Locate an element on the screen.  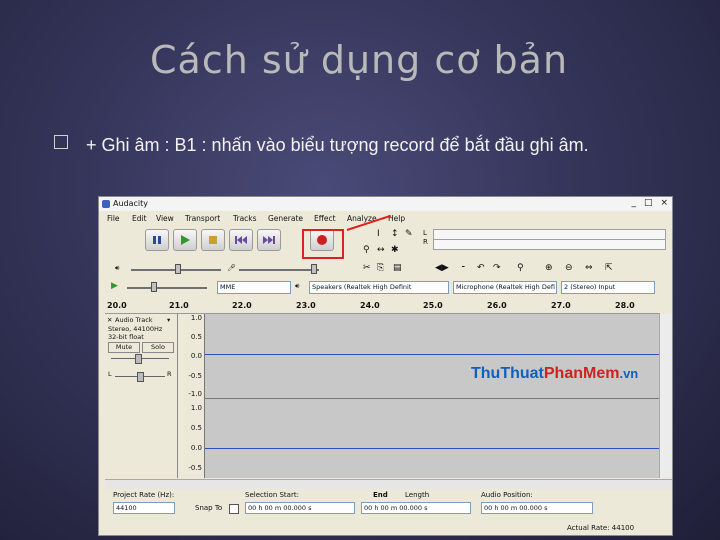
level-meter: L R is located at coordinates (543, 241).